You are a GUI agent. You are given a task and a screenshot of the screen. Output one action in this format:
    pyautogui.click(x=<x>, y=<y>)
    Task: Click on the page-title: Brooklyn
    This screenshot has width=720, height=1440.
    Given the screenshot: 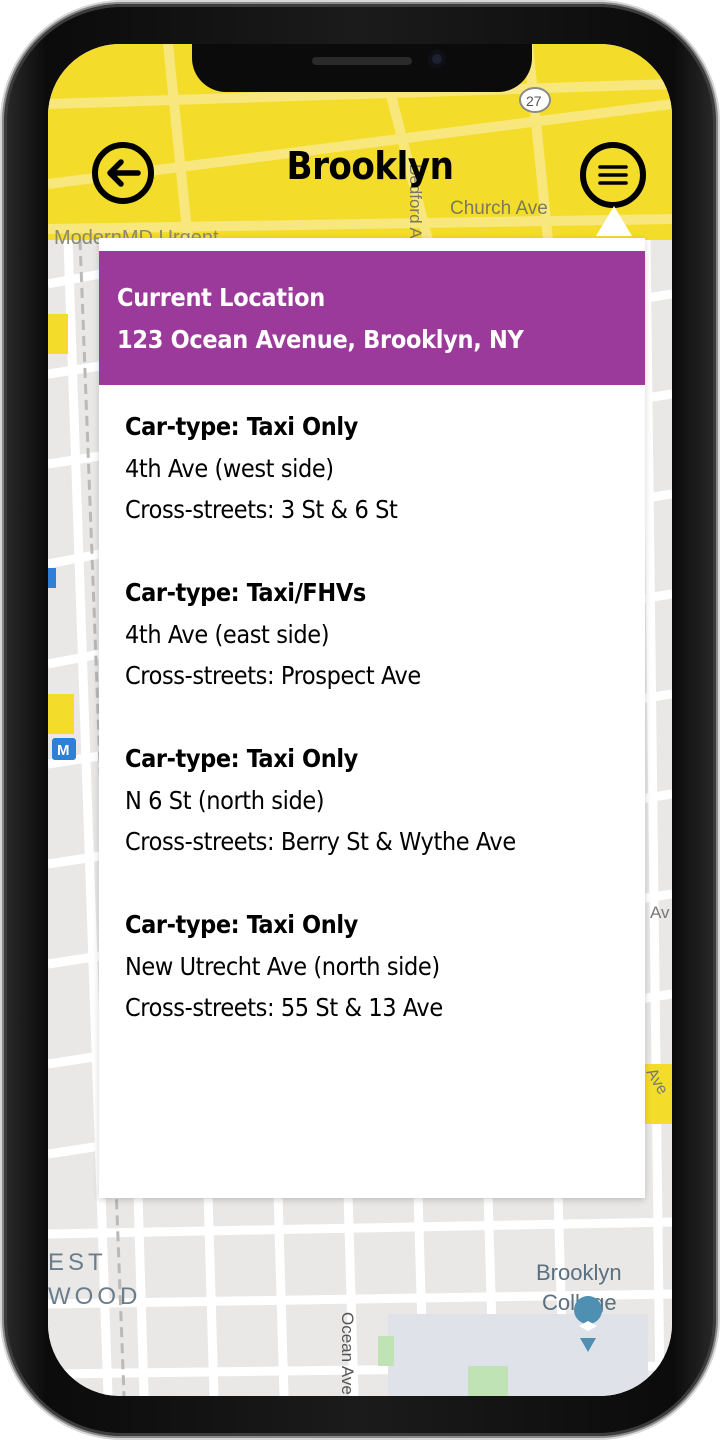 What is the action you would take?
    pyautogui.click(x=370, y=166)
    